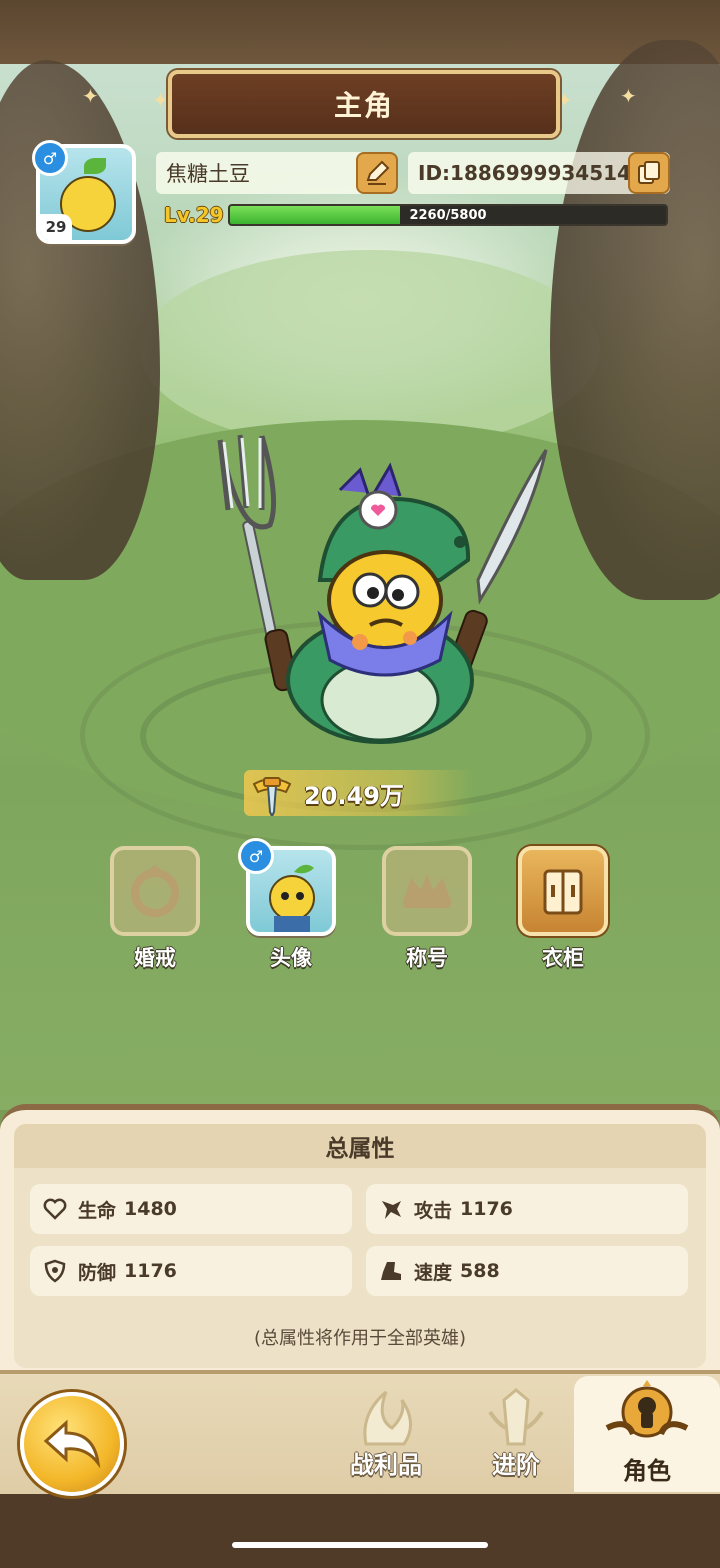 The image size is (720, 1568). Describe the element at coordinates (386, 1465) in the screenshot. I see `tab-loot-label: 战利品` at that location.